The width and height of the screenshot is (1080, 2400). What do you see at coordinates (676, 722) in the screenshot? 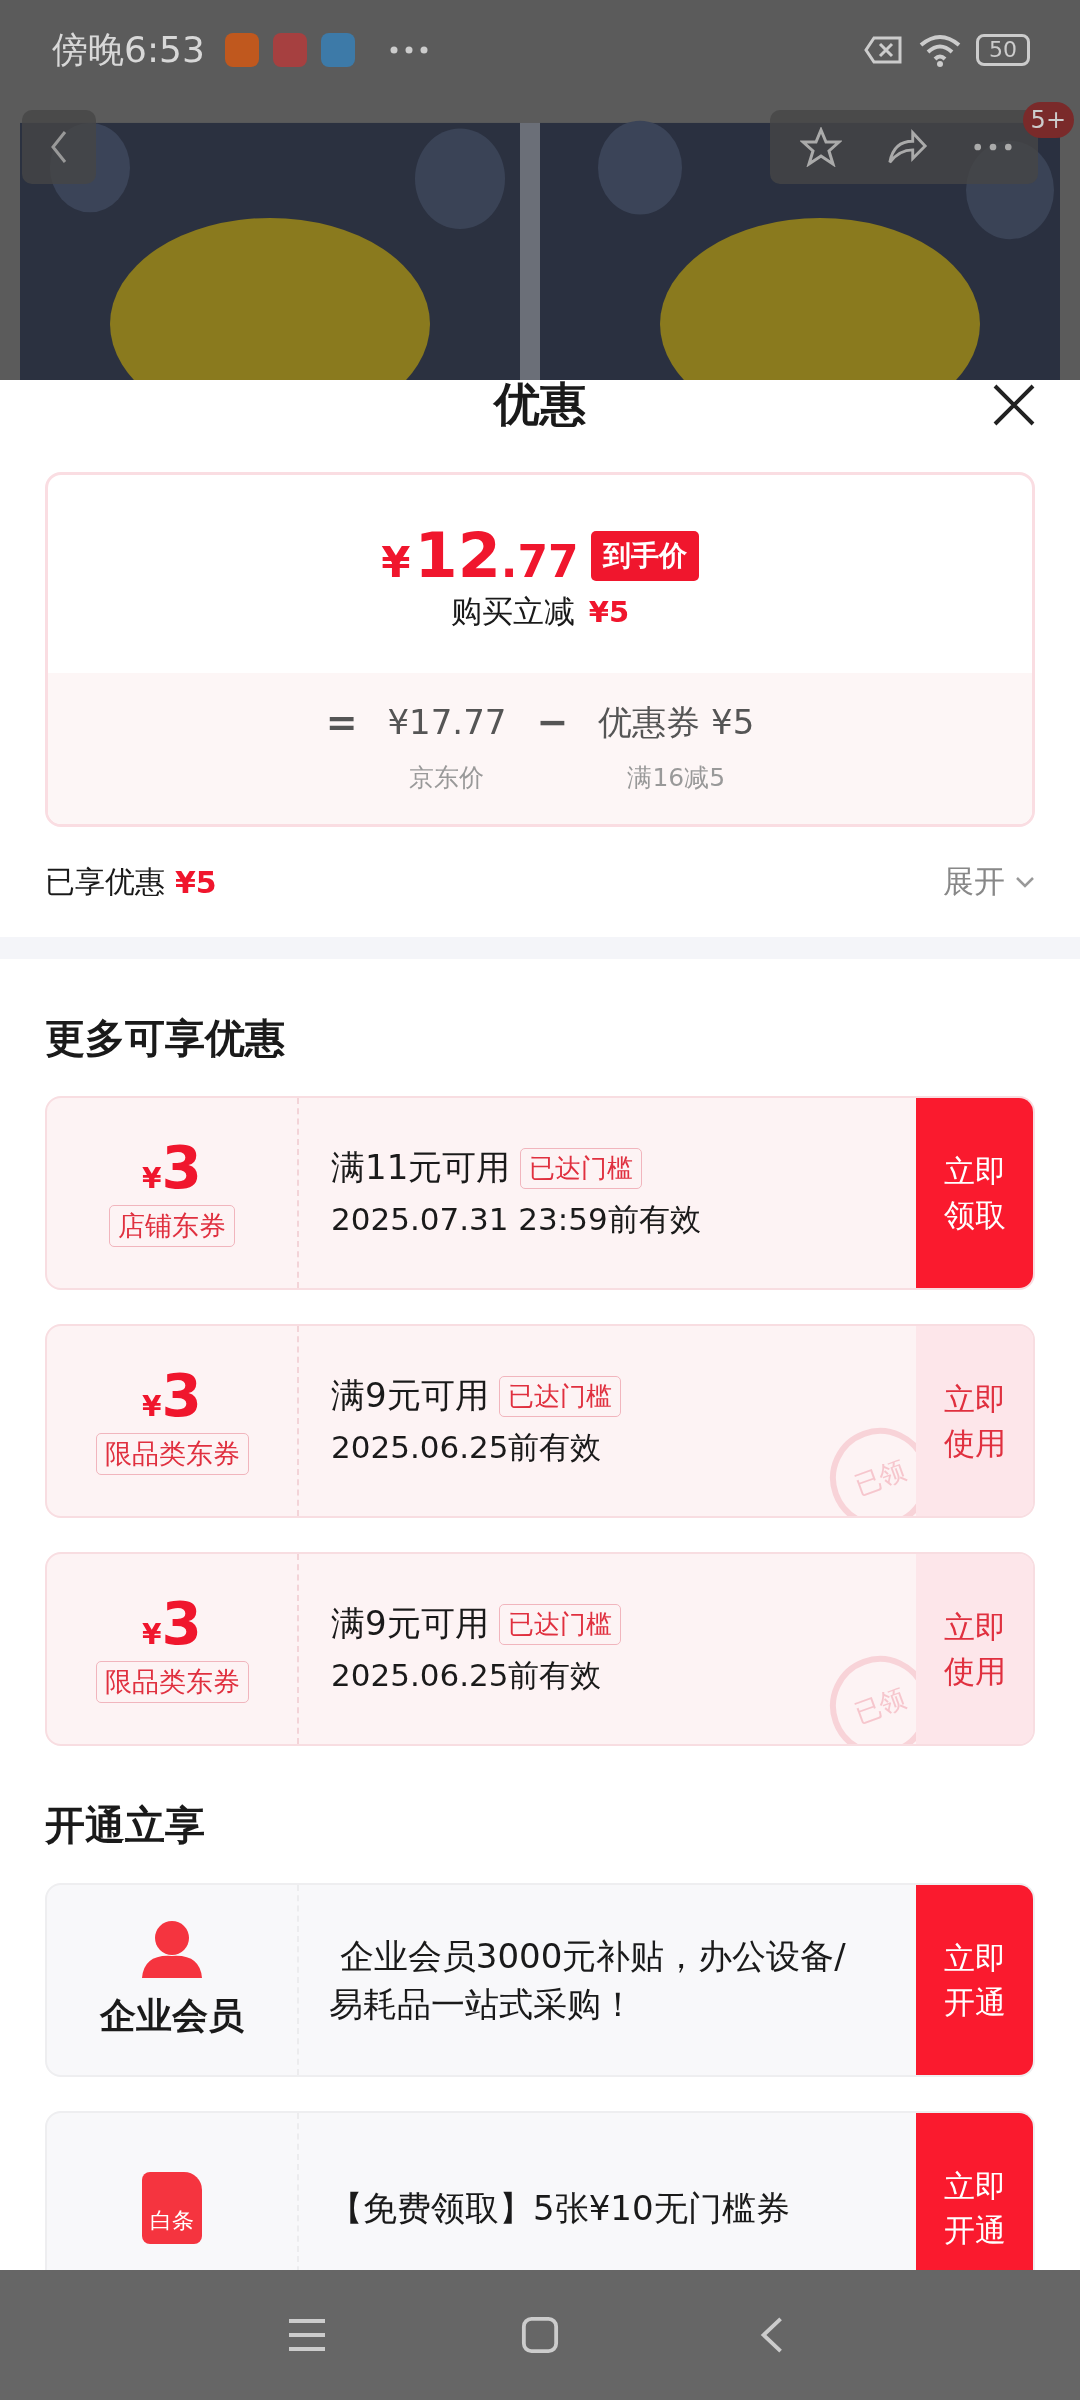
I see `coupon-discount: 优惠券 ¥5` at bounding box center [676, 722].